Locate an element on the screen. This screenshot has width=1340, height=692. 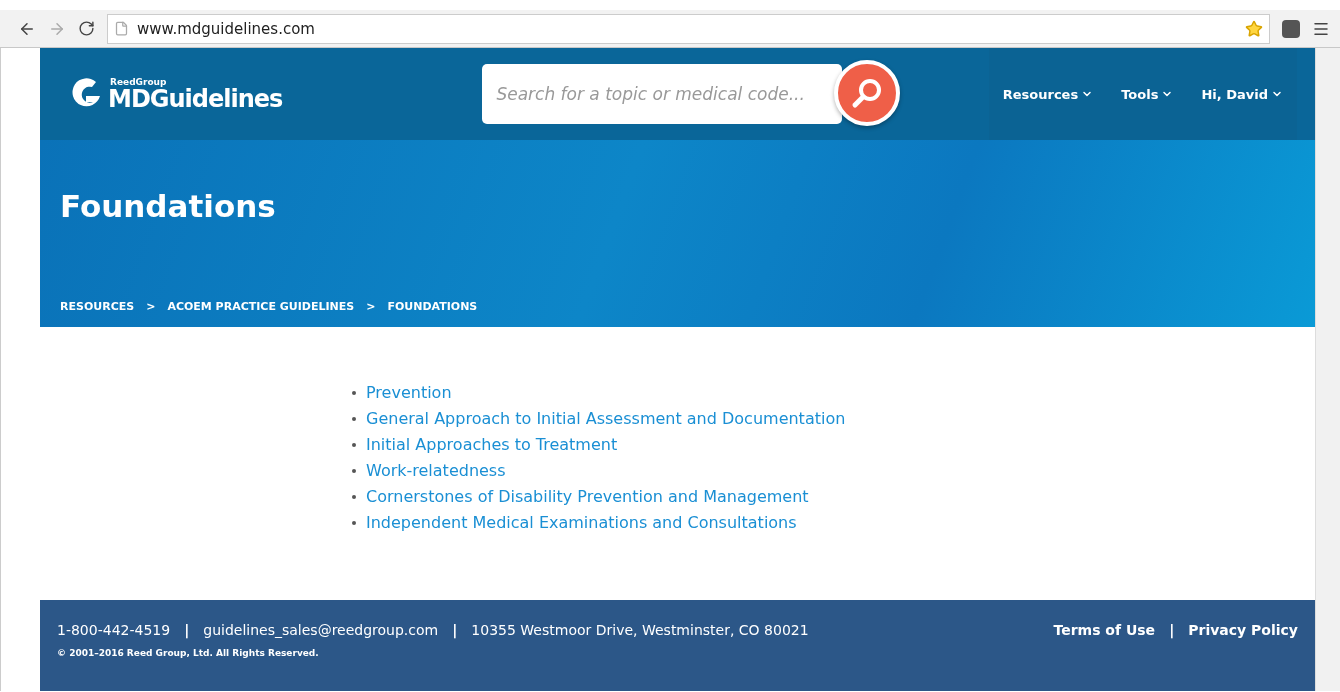
logo-subtitle: ReedGroup is located at coordinates (139, 82).